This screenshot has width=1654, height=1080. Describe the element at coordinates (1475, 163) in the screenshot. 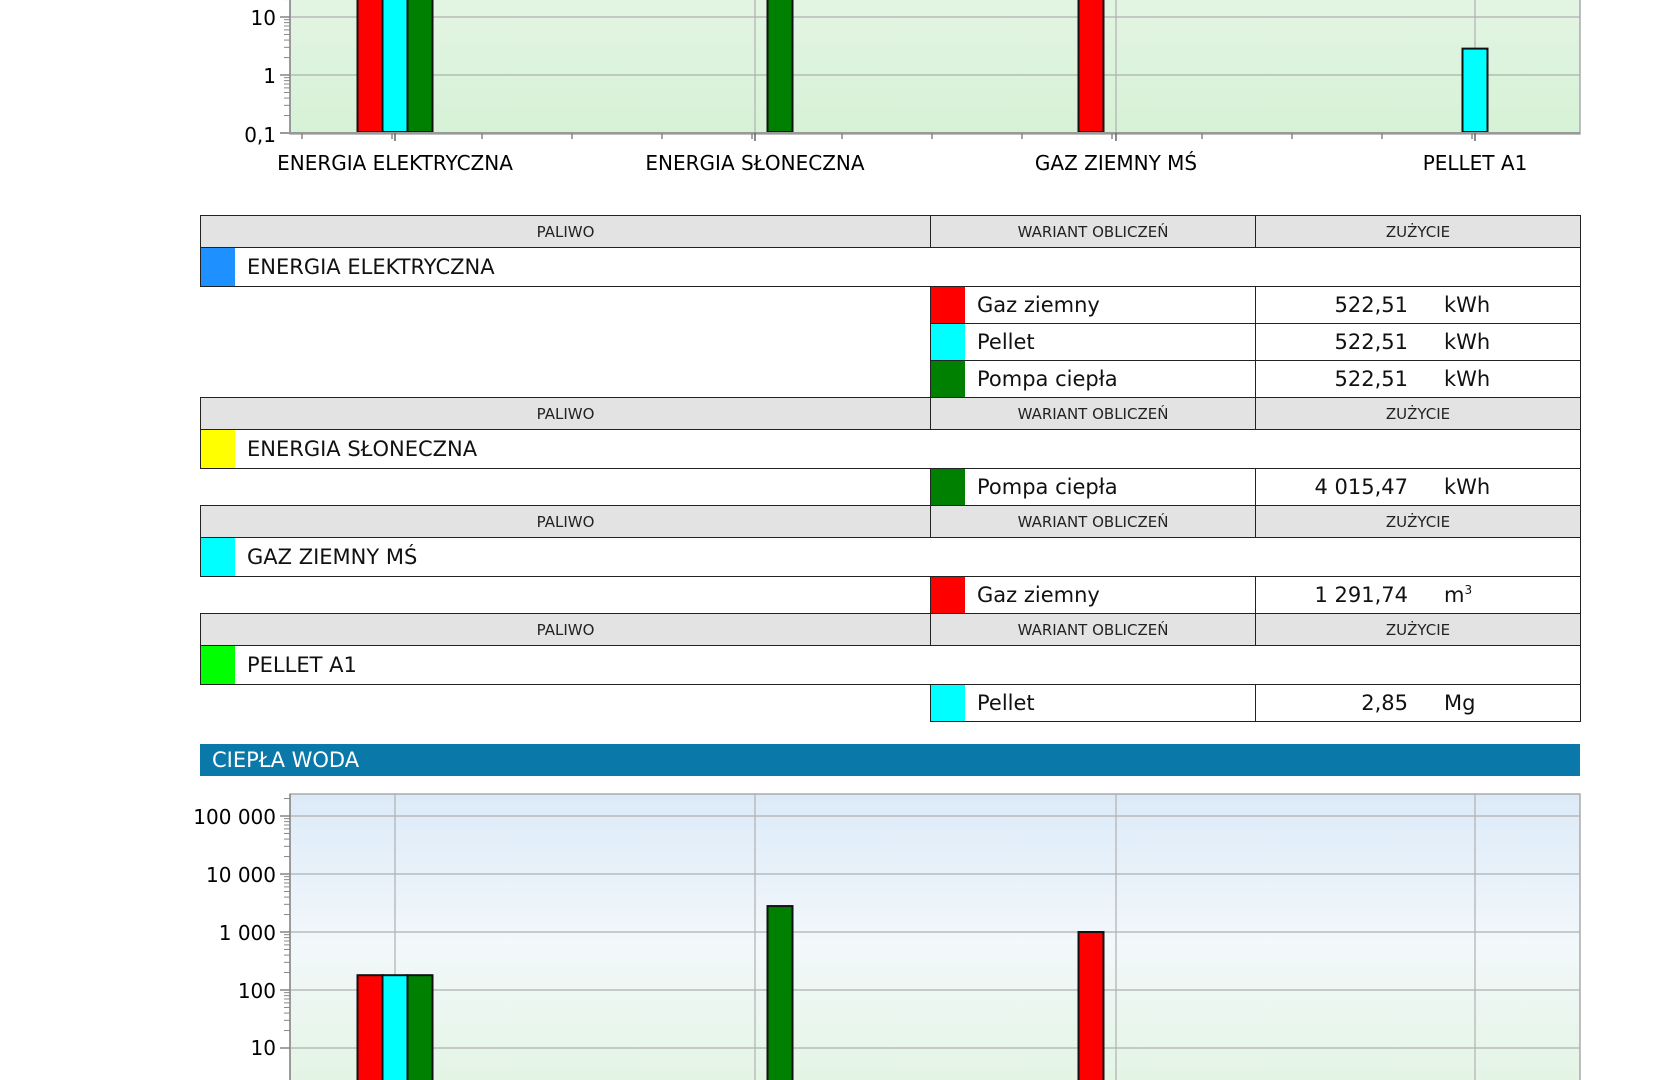

I see `x-category-label: PELLET A1` at that location.